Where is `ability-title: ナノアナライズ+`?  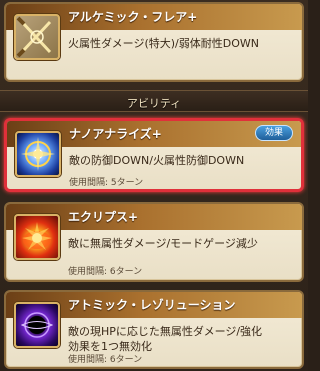 ability-title: ナノアナライズ+ is located at coordinates (115, 134).